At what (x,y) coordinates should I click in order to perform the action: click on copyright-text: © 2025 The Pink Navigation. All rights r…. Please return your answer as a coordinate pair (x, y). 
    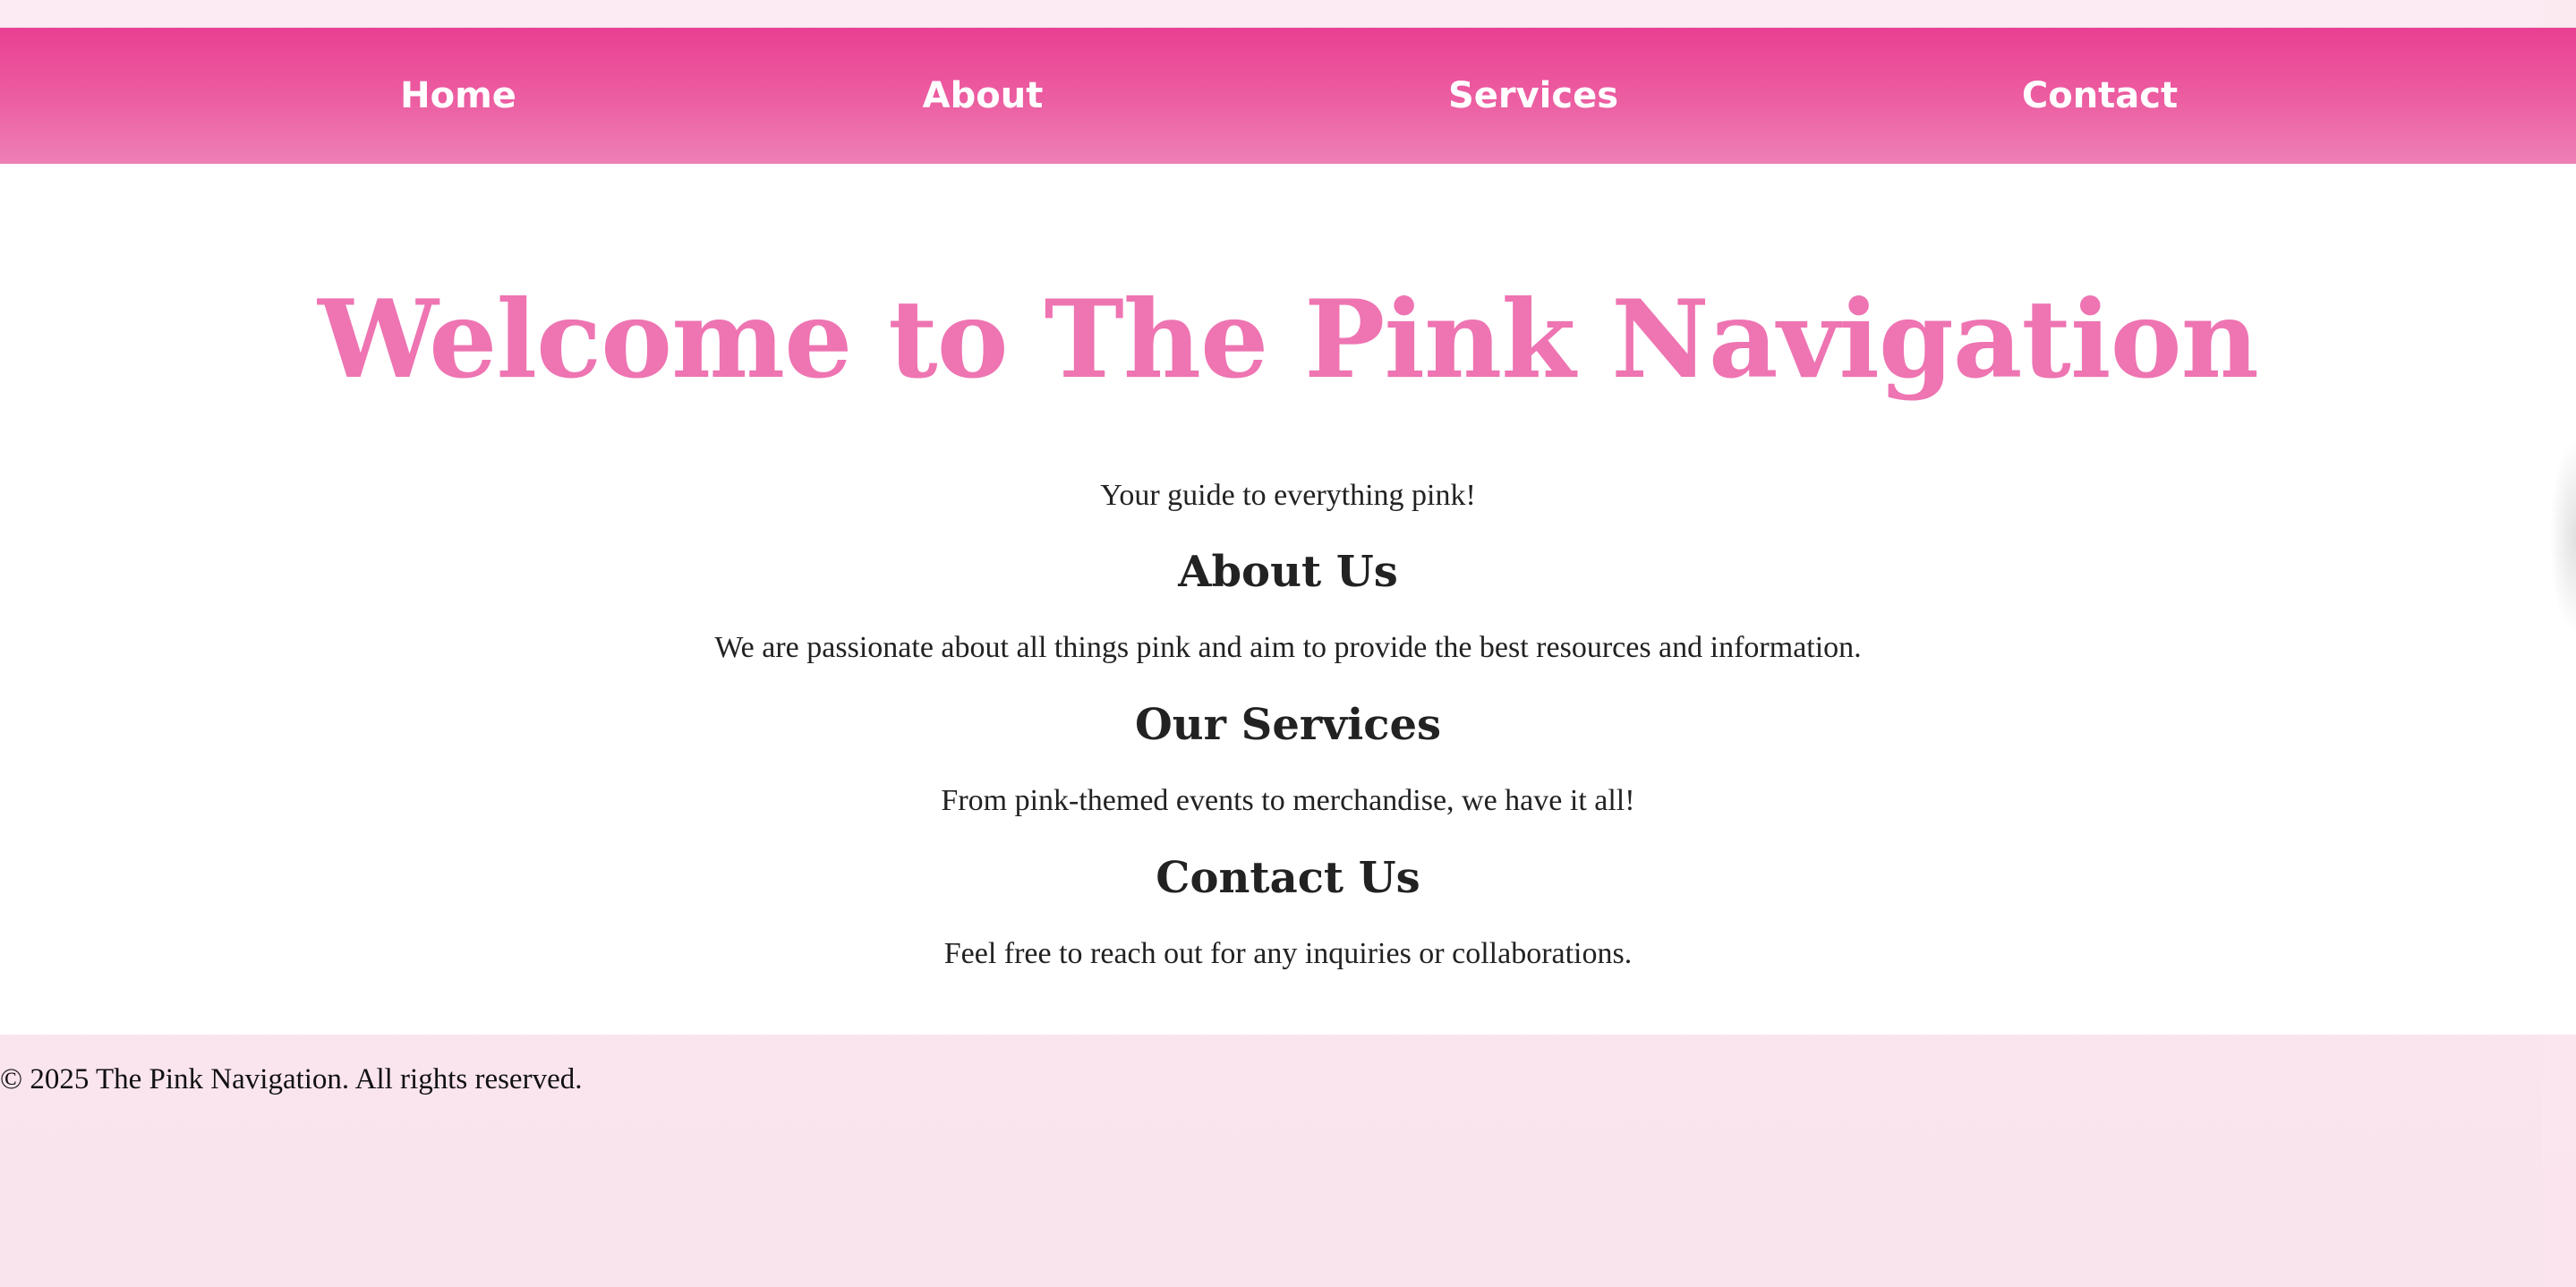
    Looking at the image, I should click on (291, 1079).